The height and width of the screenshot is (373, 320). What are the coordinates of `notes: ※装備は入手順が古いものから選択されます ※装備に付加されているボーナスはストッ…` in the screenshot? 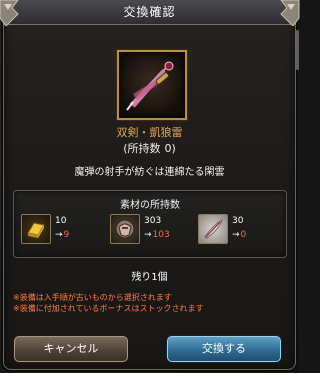 It's located at (108, 303).